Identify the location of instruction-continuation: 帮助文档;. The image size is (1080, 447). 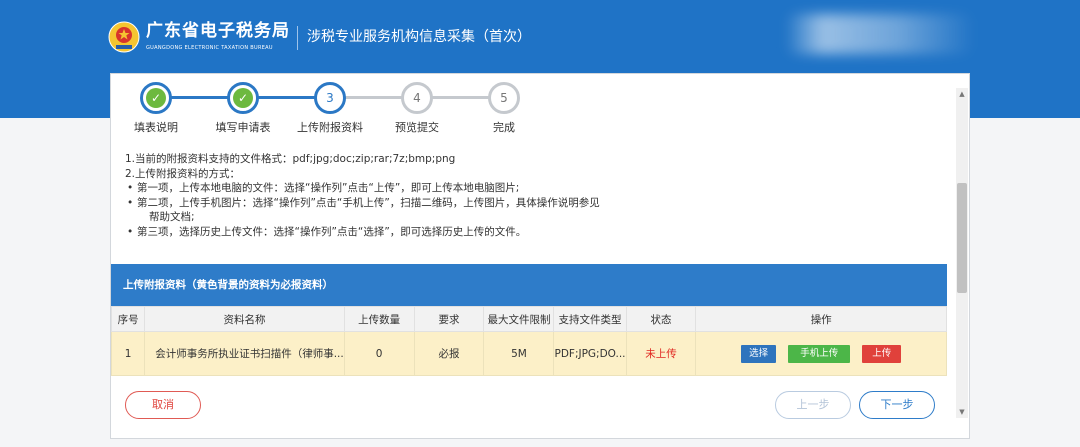
(172, 217).